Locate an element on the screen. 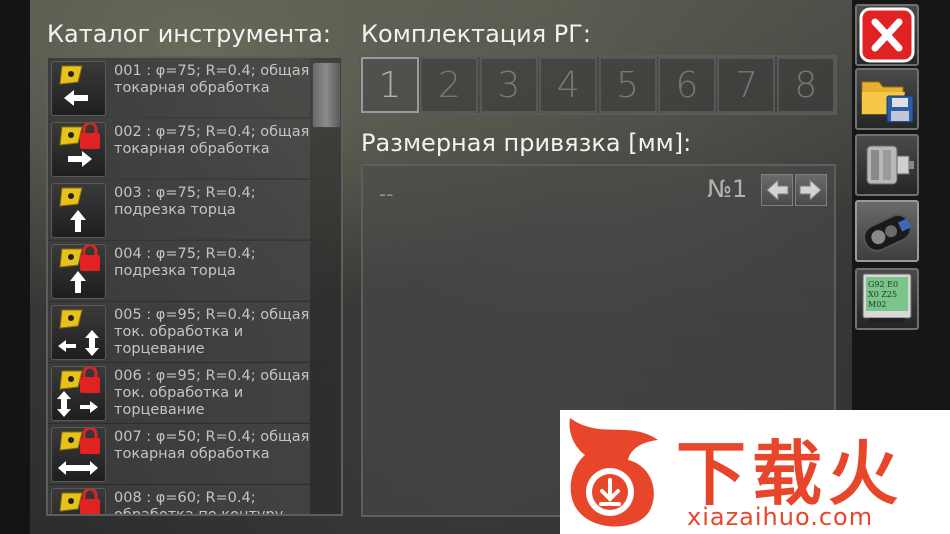 This screenshot has width=950, height=534. save-file-button is located at coordinates (887, 99).